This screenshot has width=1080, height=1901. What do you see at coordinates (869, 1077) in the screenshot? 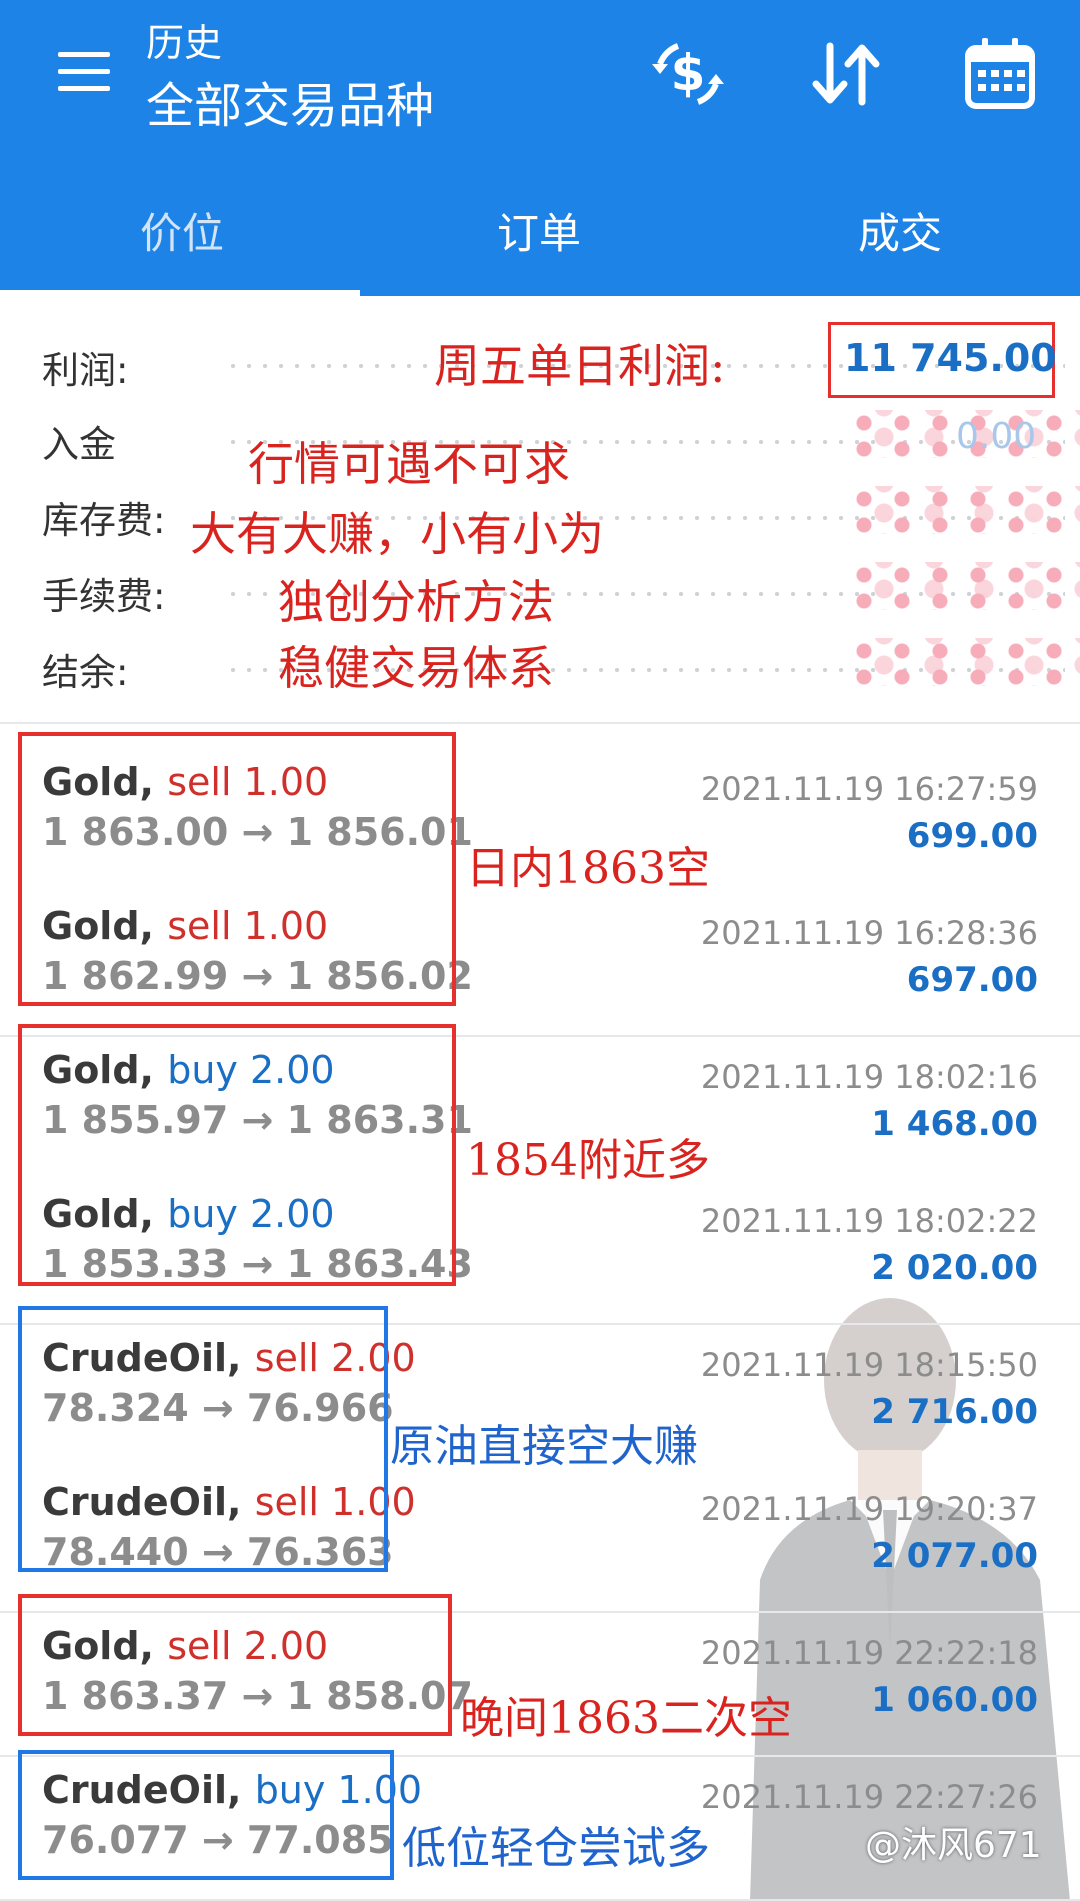
I see `trade-time: 2021.11.19 18:02:16` at bounding box center [869, 1077].